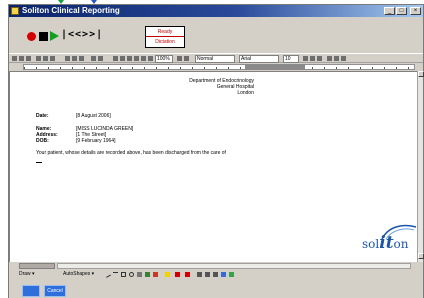 Image resolution: width=424 pixels, height=298 pixels. Describe the element at coordinates (179, 58) in the screenshot. I see `help-icon` at that location.